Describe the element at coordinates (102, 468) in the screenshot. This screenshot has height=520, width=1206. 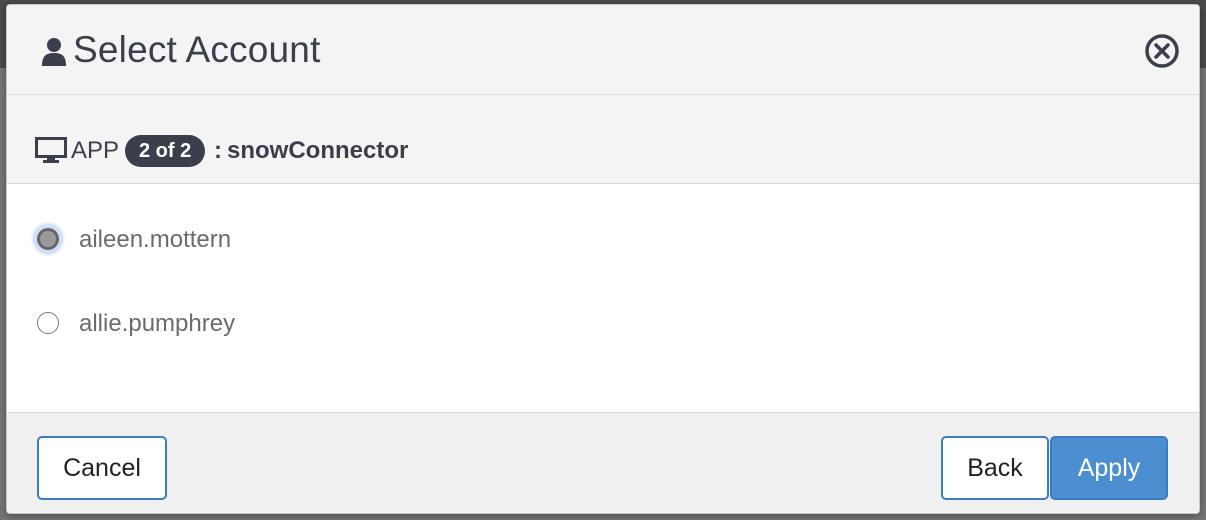
I see `cancel-button: Cancel` at that location.